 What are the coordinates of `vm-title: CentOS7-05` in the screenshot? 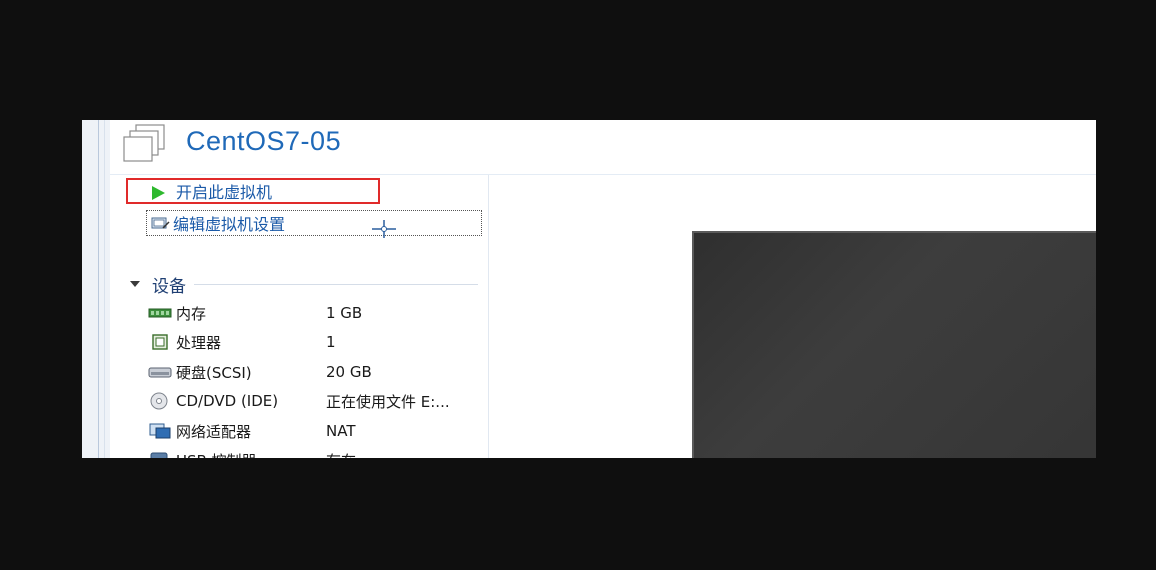 It's located at (264, 141).